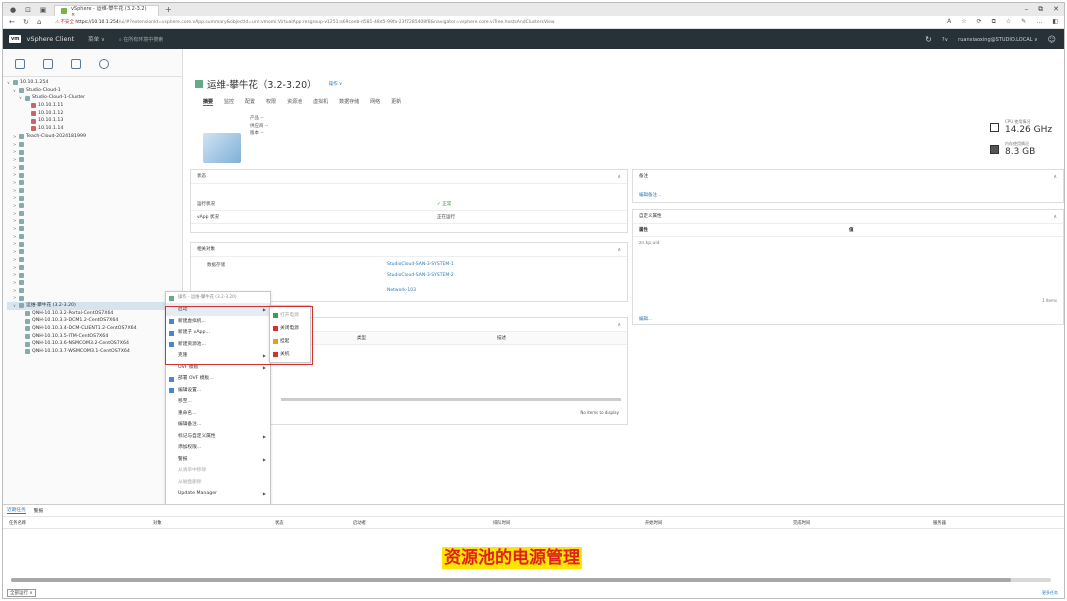 The height and width of the screenshot is (601, 1067). Describe the element at coordinates (375, 102) in the screenshot. I see `object-tab: 网络` at that location.